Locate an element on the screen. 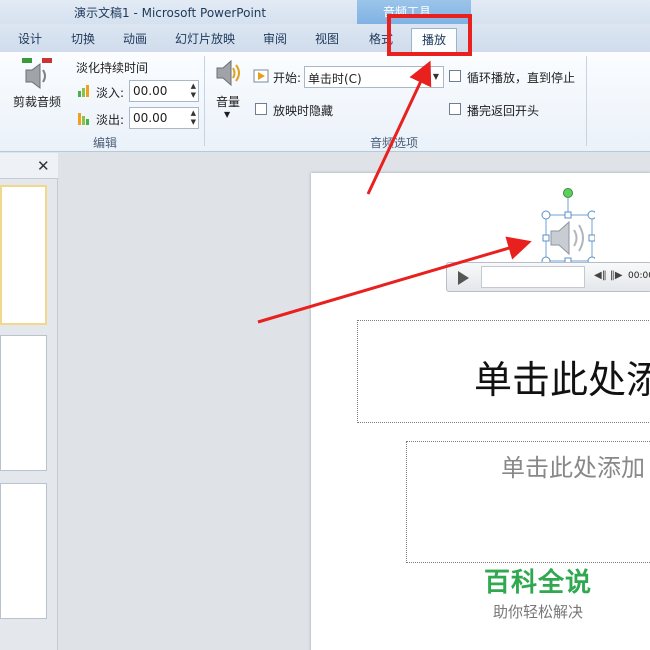 The image size is (650, 650). tab-review: 审阅 is located at coordinates (275, 40).